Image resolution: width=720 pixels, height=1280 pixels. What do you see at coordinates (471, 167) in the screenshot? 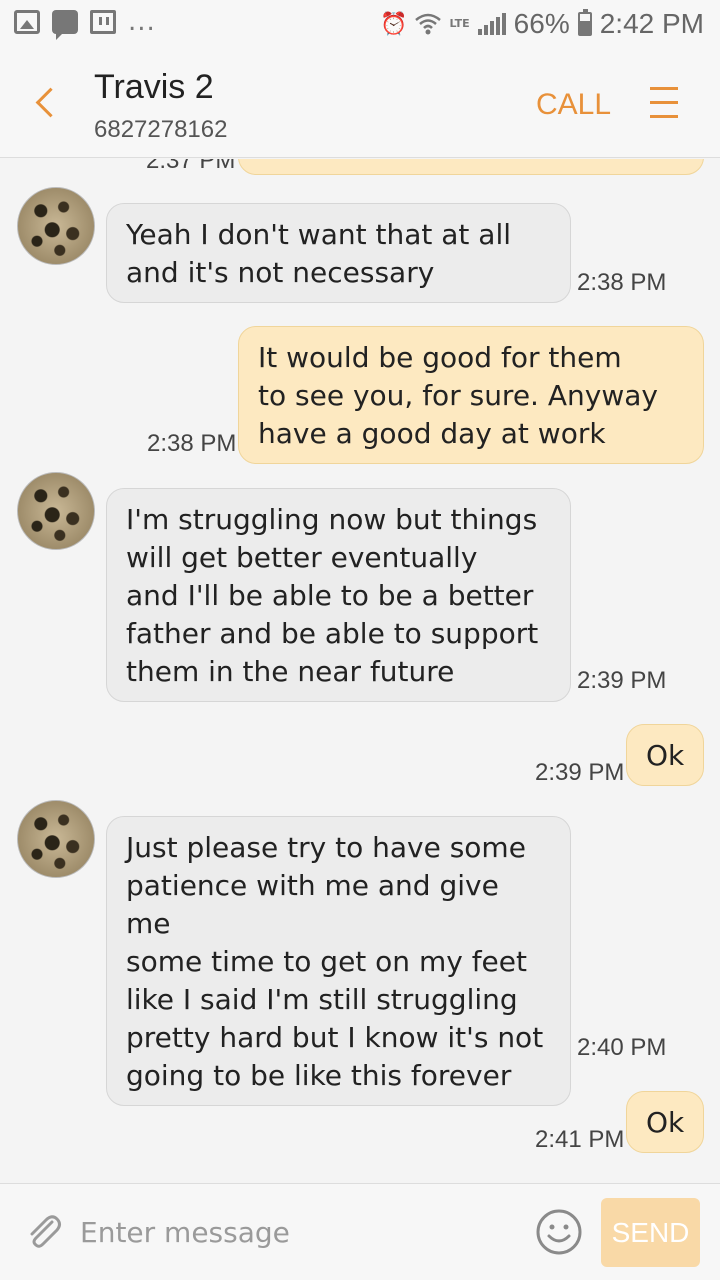
I see `message-bubble-outgoing-partial` at bounding box center [471, 167].